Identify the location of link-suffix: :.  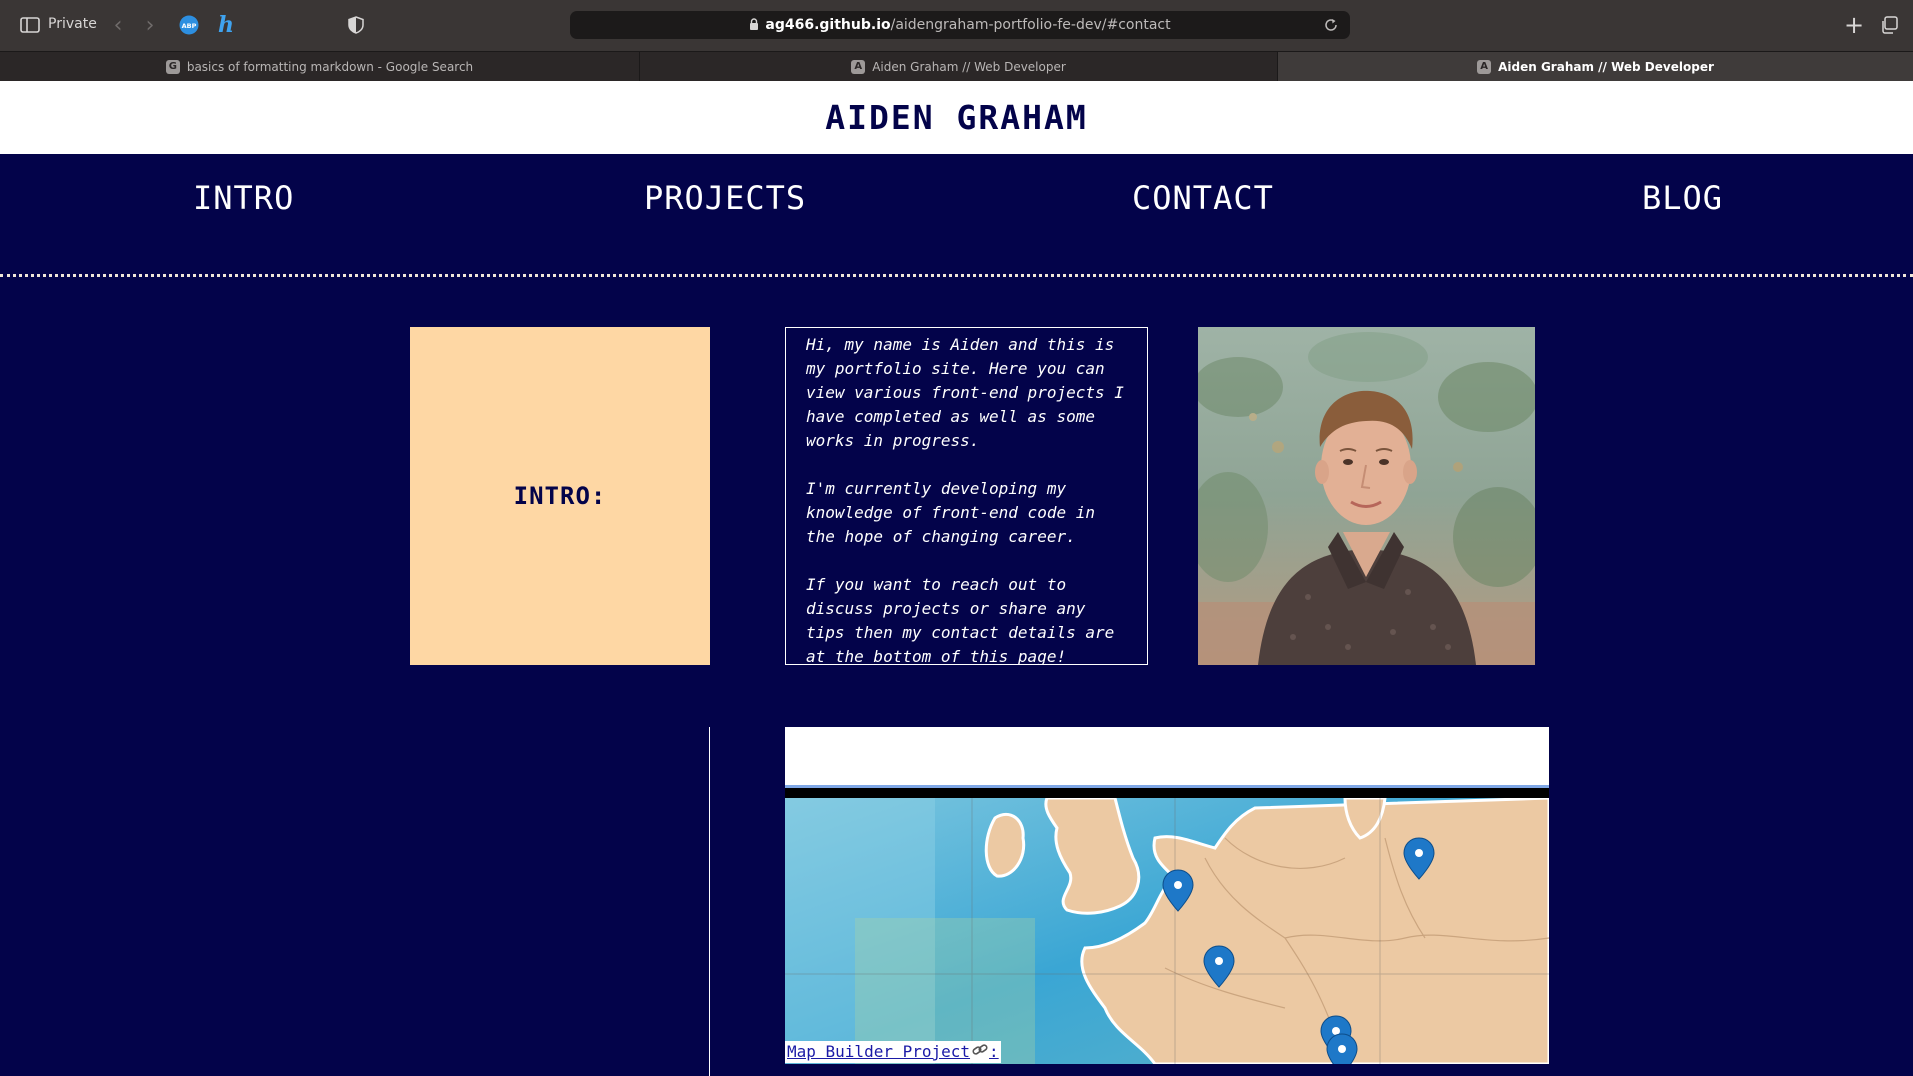
(994, 1051).